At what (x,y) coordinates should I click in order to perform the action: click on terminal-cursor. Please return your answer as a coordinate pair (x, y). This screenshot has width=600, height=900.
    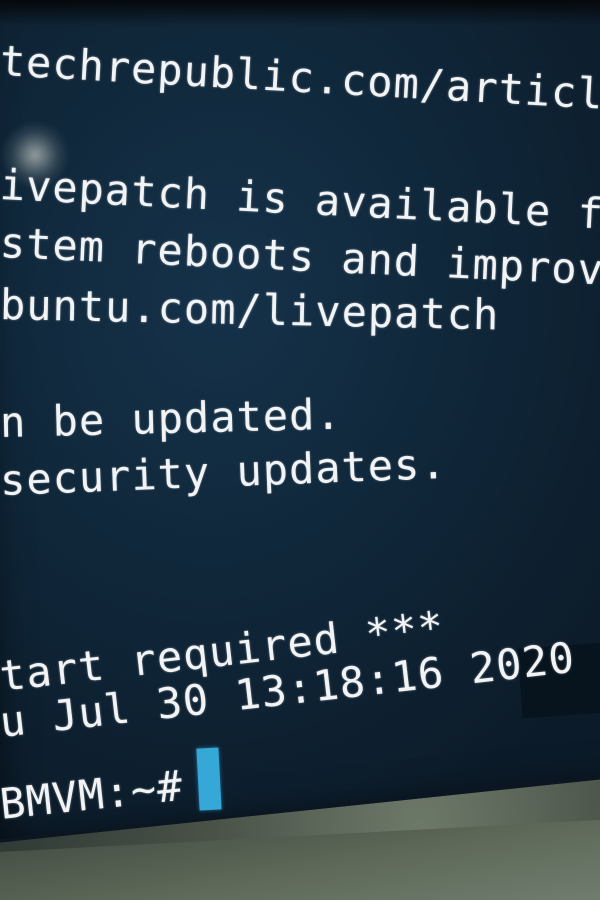
    Looking at the image, I should click on (209, 779).